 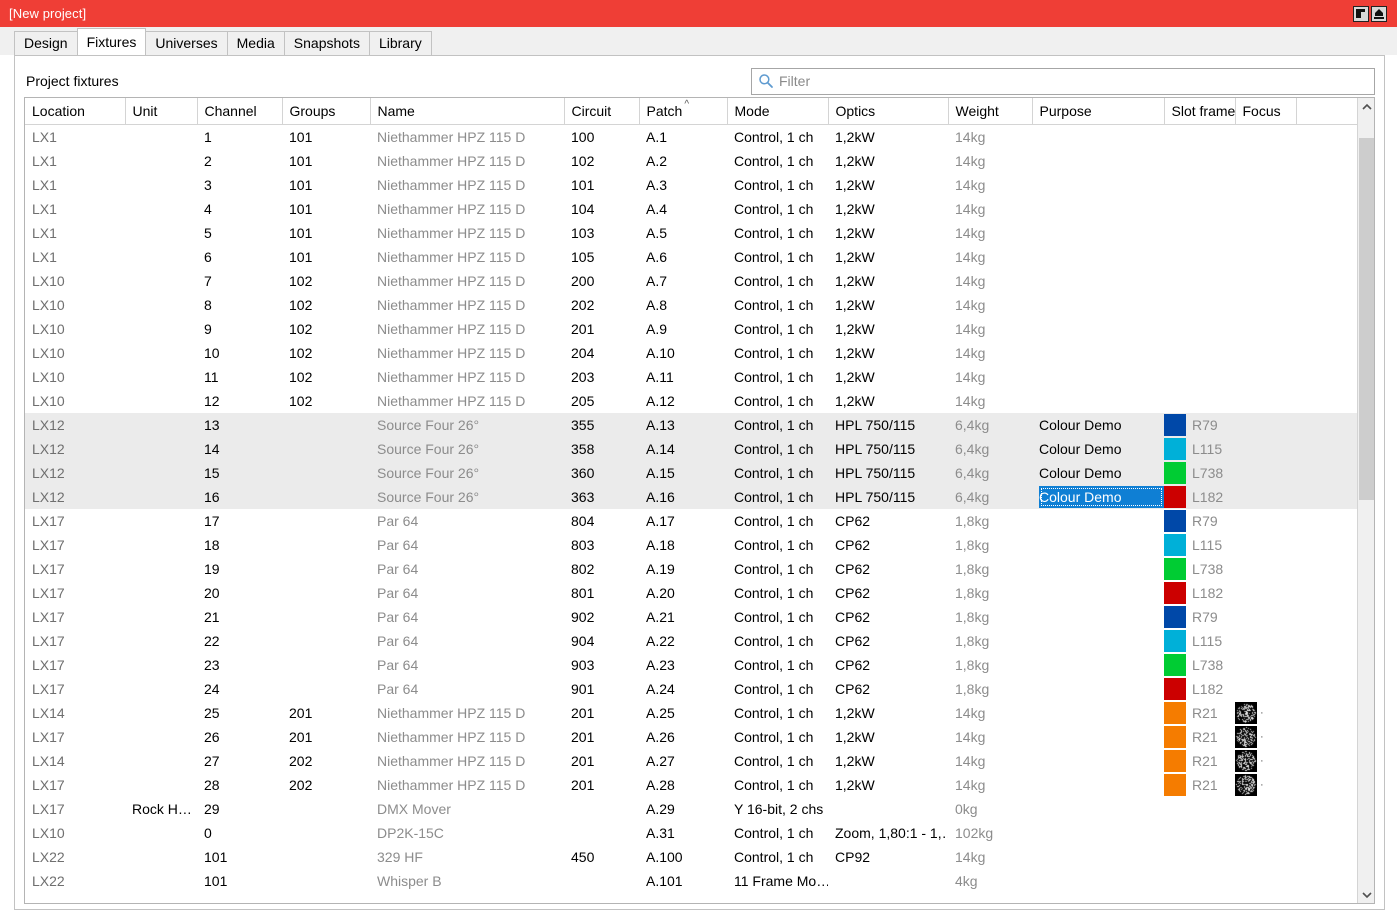 What do you see at coordinates (467, 833) in the screenshot?
I see `cell-name: DP2K-15C` at bounding box center [467, 833].